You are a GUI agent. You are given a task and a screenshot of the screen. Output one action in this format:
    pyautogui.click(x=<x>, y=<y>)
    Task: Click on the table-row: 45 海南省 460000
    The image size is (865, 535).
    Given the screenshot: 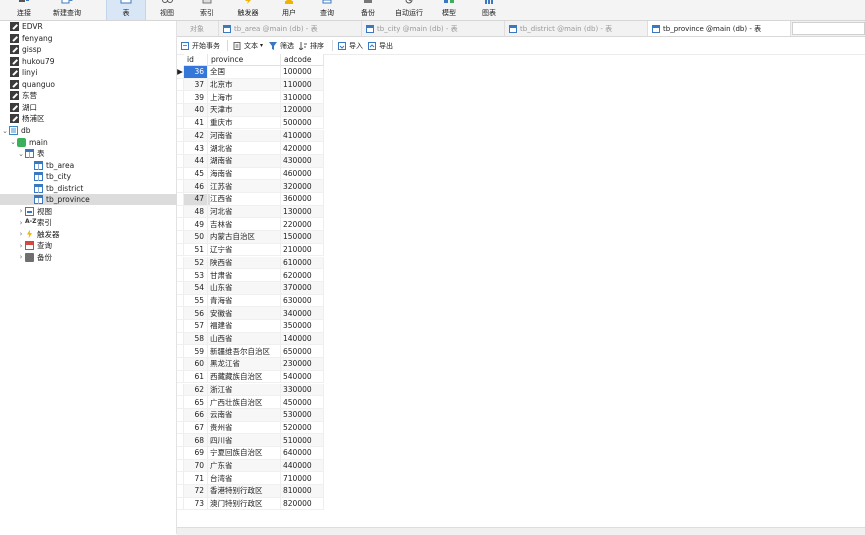 What is the action you would take?
    pyautogui.click(x=250, y=174)
    